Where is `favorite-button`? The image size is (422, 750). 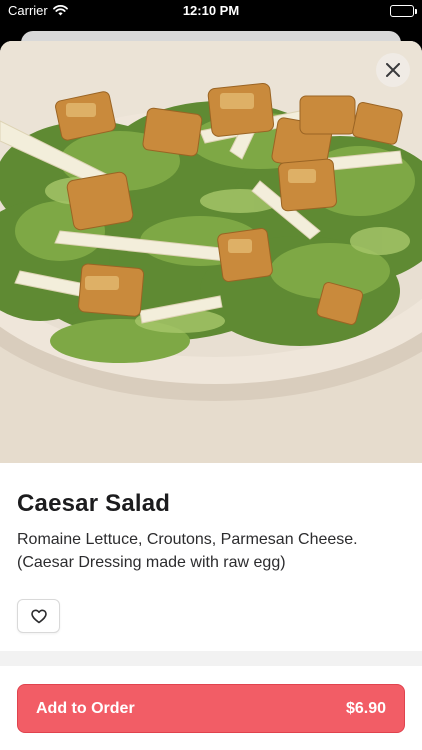
favorite-button is located at coordinates (38, 616).